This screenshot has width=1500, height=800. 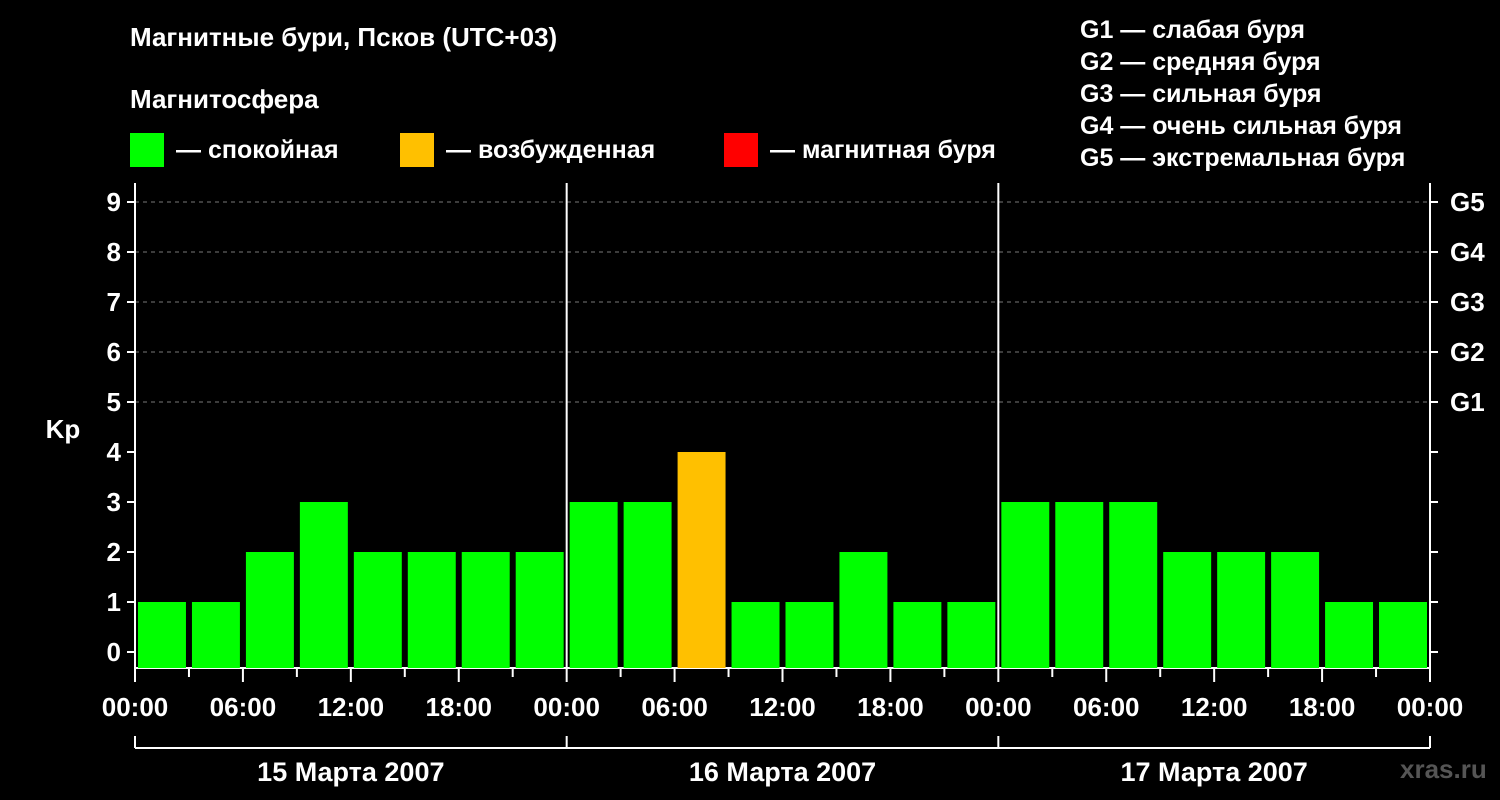 What do you see at coordinates (1467, 402) in the screenshot?
I see `g-tick-label: G1` at bounding box center [1467, 402].